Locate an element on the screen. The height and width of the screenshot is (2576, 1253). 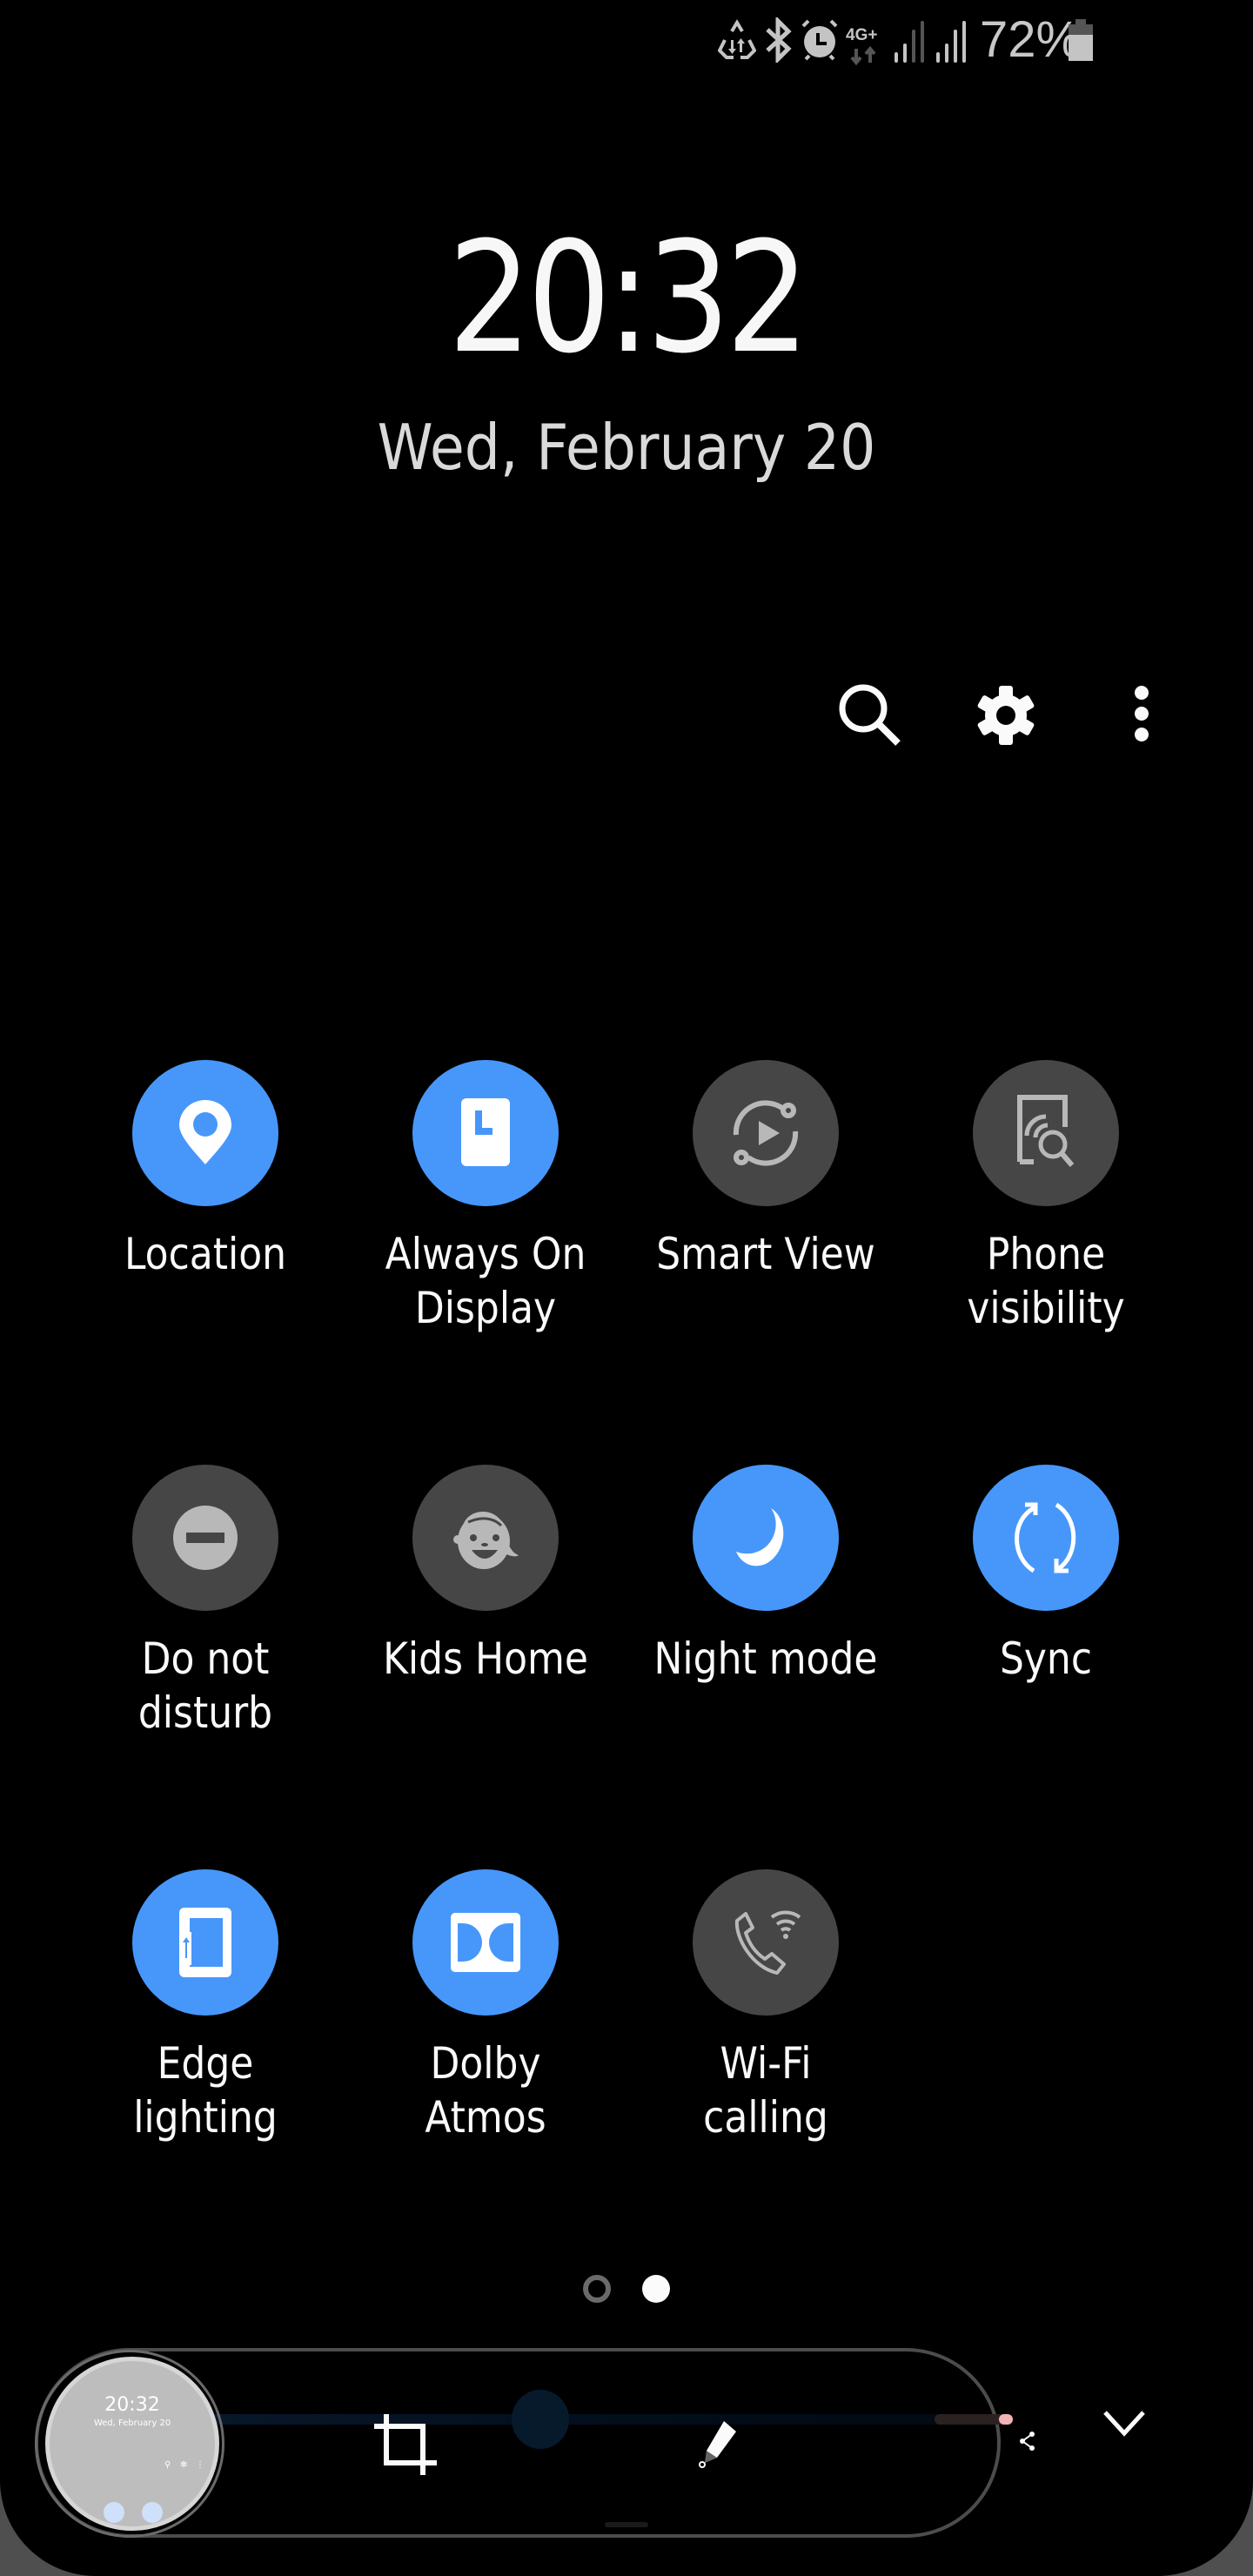
tile-phone-visibility-toggle is located at coordinates (1046, 1133).